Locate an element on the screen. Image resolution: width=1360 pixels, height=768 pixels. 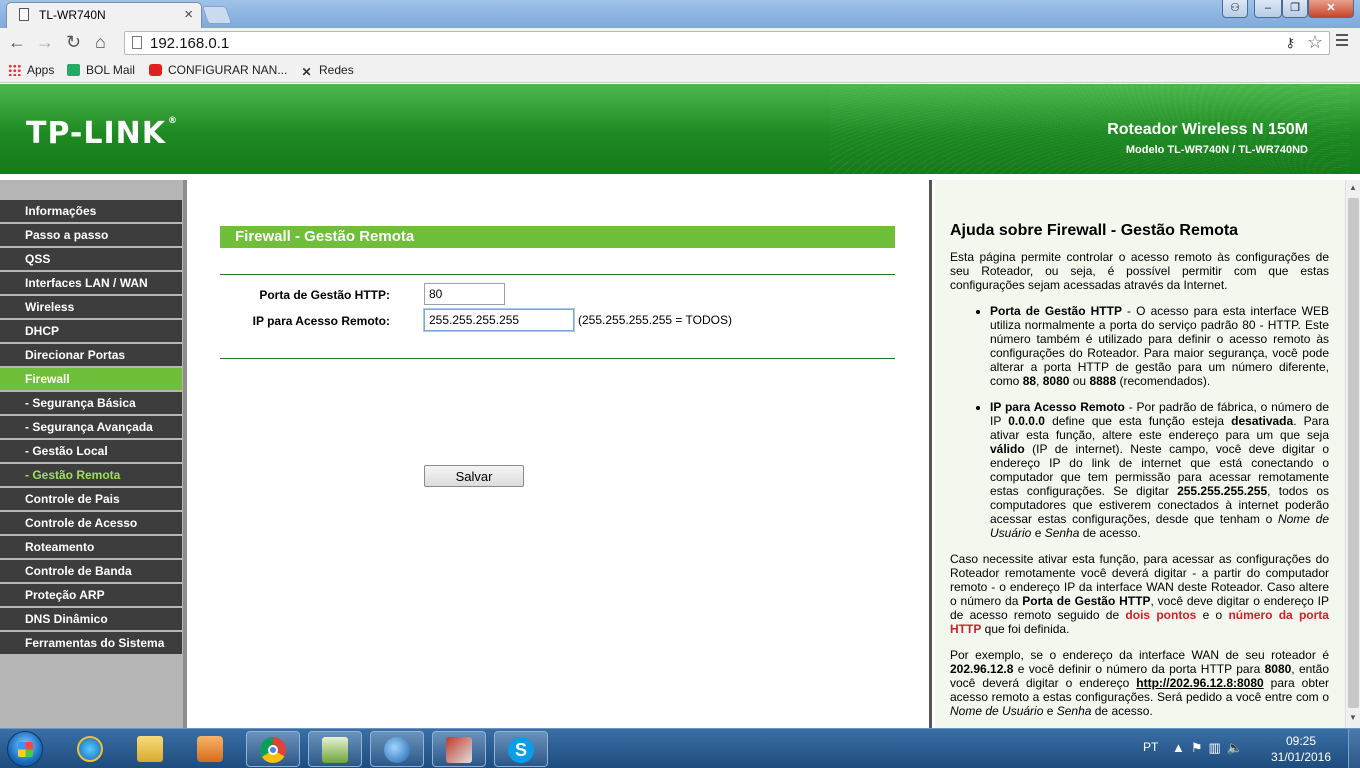
tray-icons: ▲⚑▥🔈 is located at coordinates (1210, 748).